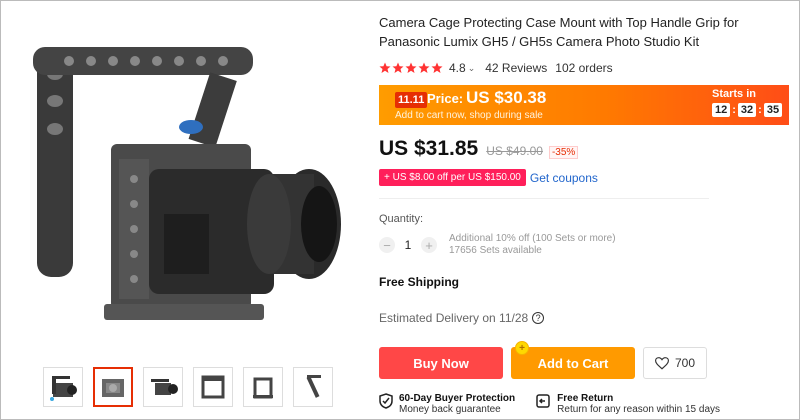 This screenshot has width=800, height=420. Describe the element at coordinates (429, 245) in the screenshot. I see `quantity-increment-button: +` at that location.